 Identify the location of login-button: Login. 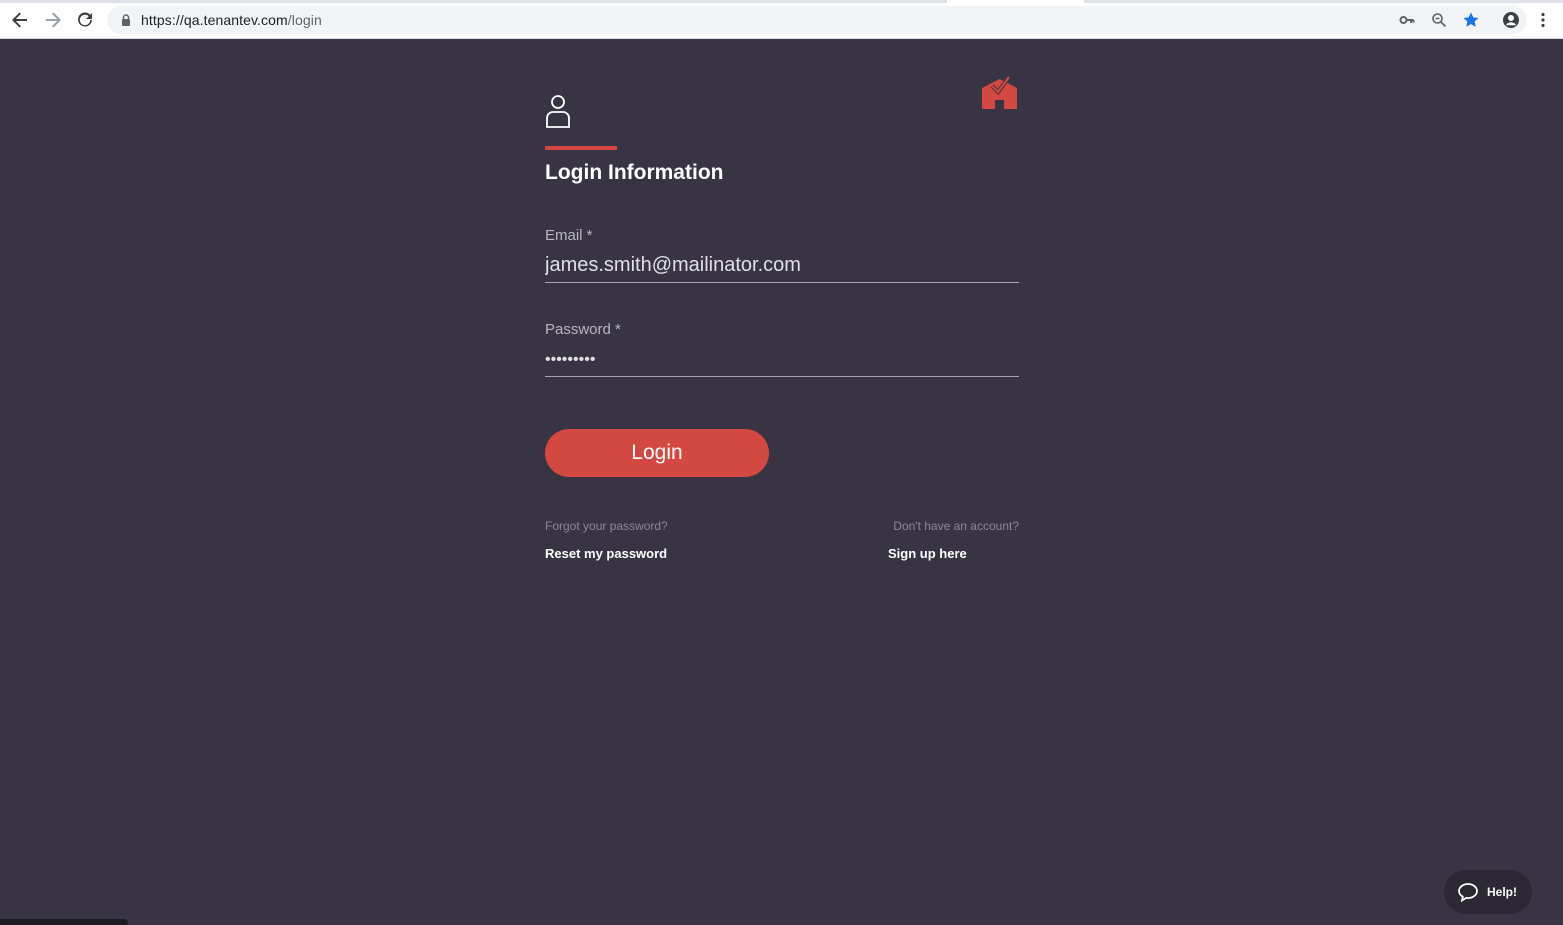
(657, 453).